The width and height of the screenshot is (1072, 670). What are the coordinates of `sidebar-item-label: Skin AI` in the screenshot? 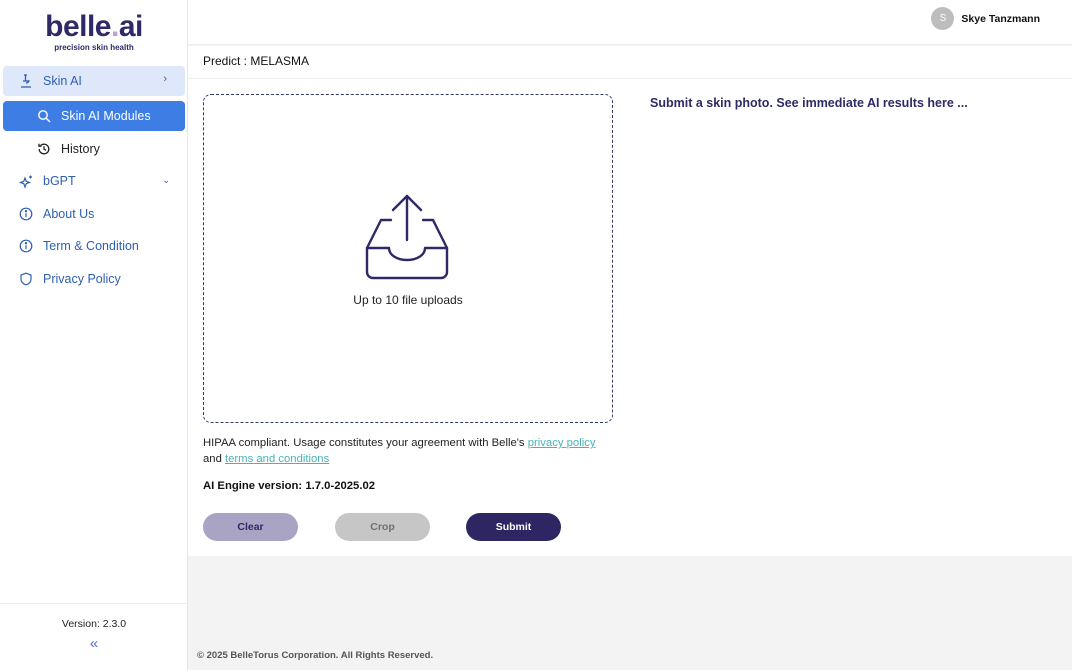 It's located at (62, 81).